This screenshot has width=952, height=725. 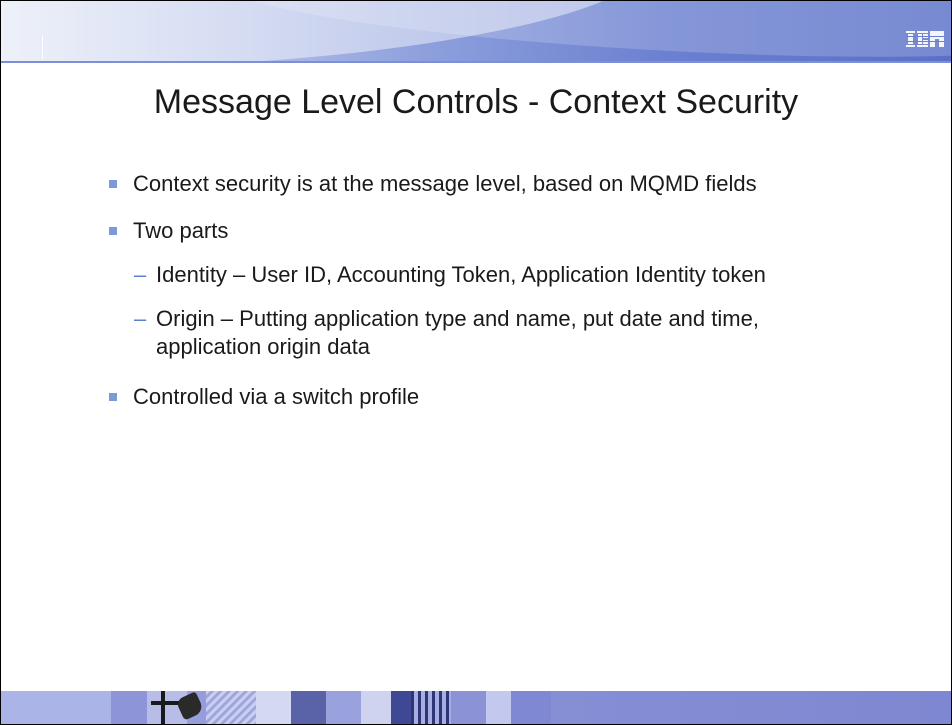 What do you see at coordinates (181, 230) in the screenshot?
I see `bullet-text: Two parts` at bounding box center [181, 230].